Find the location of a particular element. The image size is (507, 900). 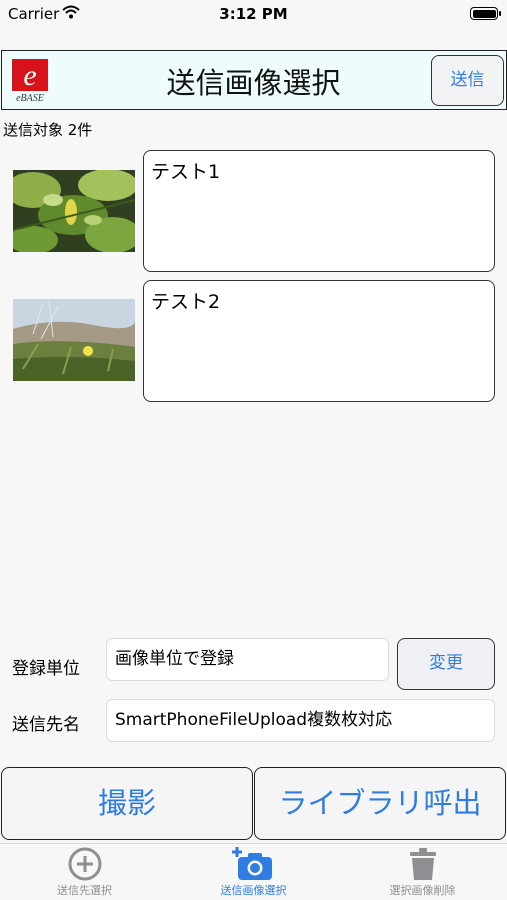

registration-unit-label: 登録単位 is located at coordinates (46, 669).